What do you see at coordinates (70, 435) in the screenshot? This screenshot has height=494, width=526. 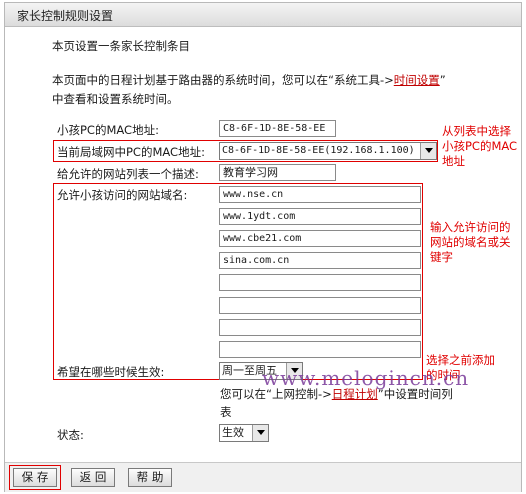 I see `status-label: 状态:` at bounding box center [70, 435].